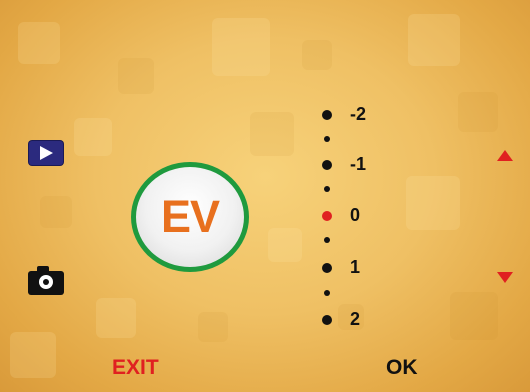  I want to click on ev-badge: EV, so click(190, 217).